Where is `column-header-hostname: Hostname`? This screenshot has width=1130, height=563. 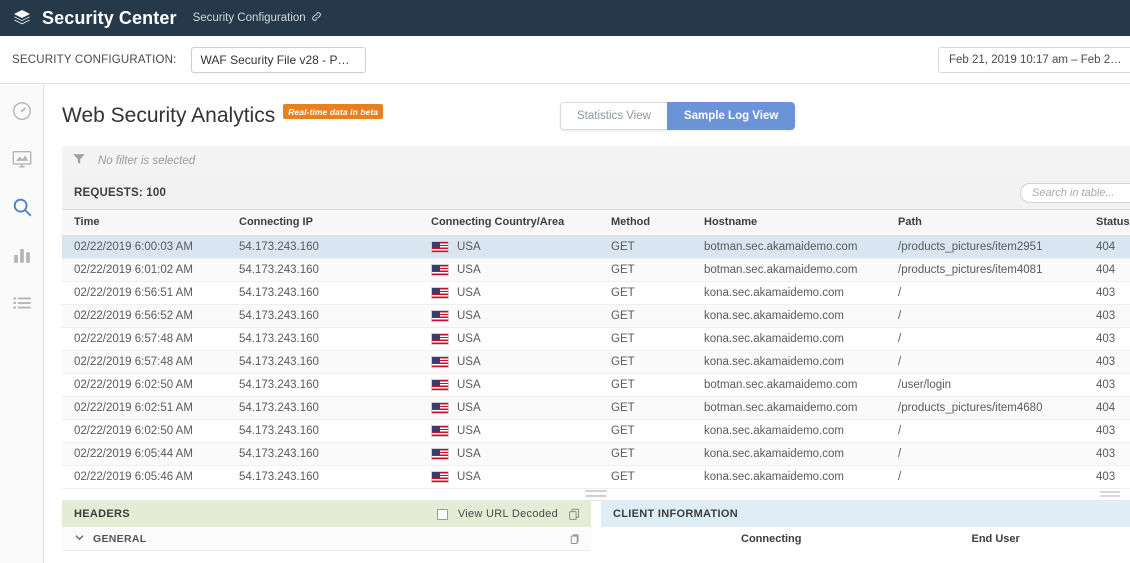
column-header-hostname: Hostname is located at coordinates (789, 223).